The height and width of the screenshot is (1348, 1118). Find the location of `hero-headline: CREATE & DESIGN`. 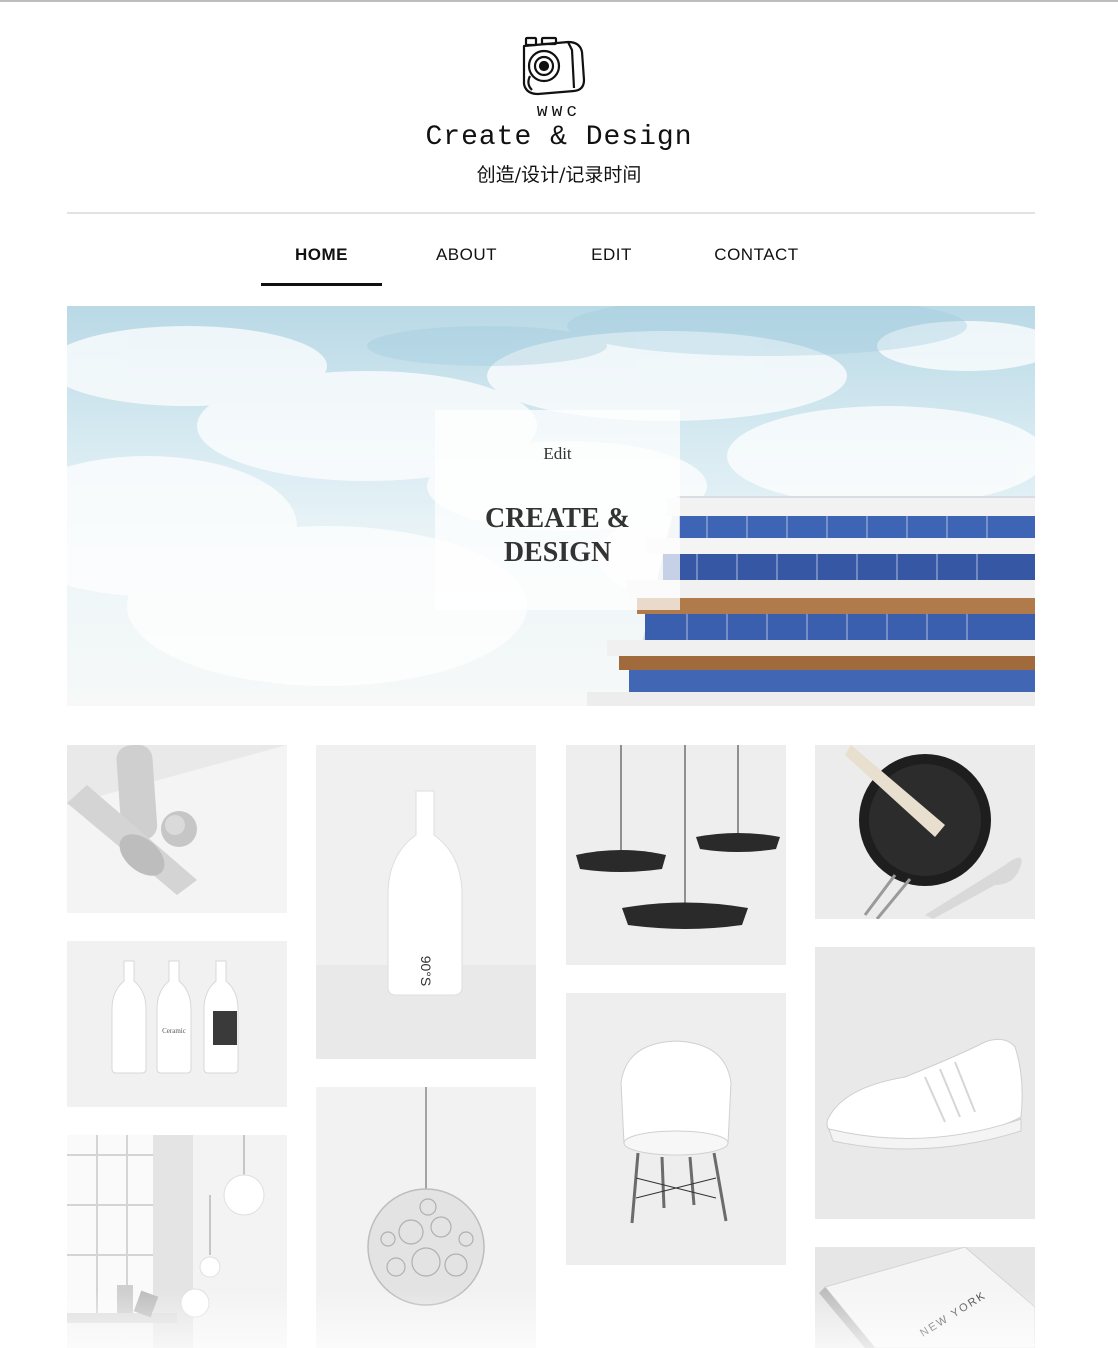

hero-headline: CREATE & DESIGN is located at coordinates (557, 536).